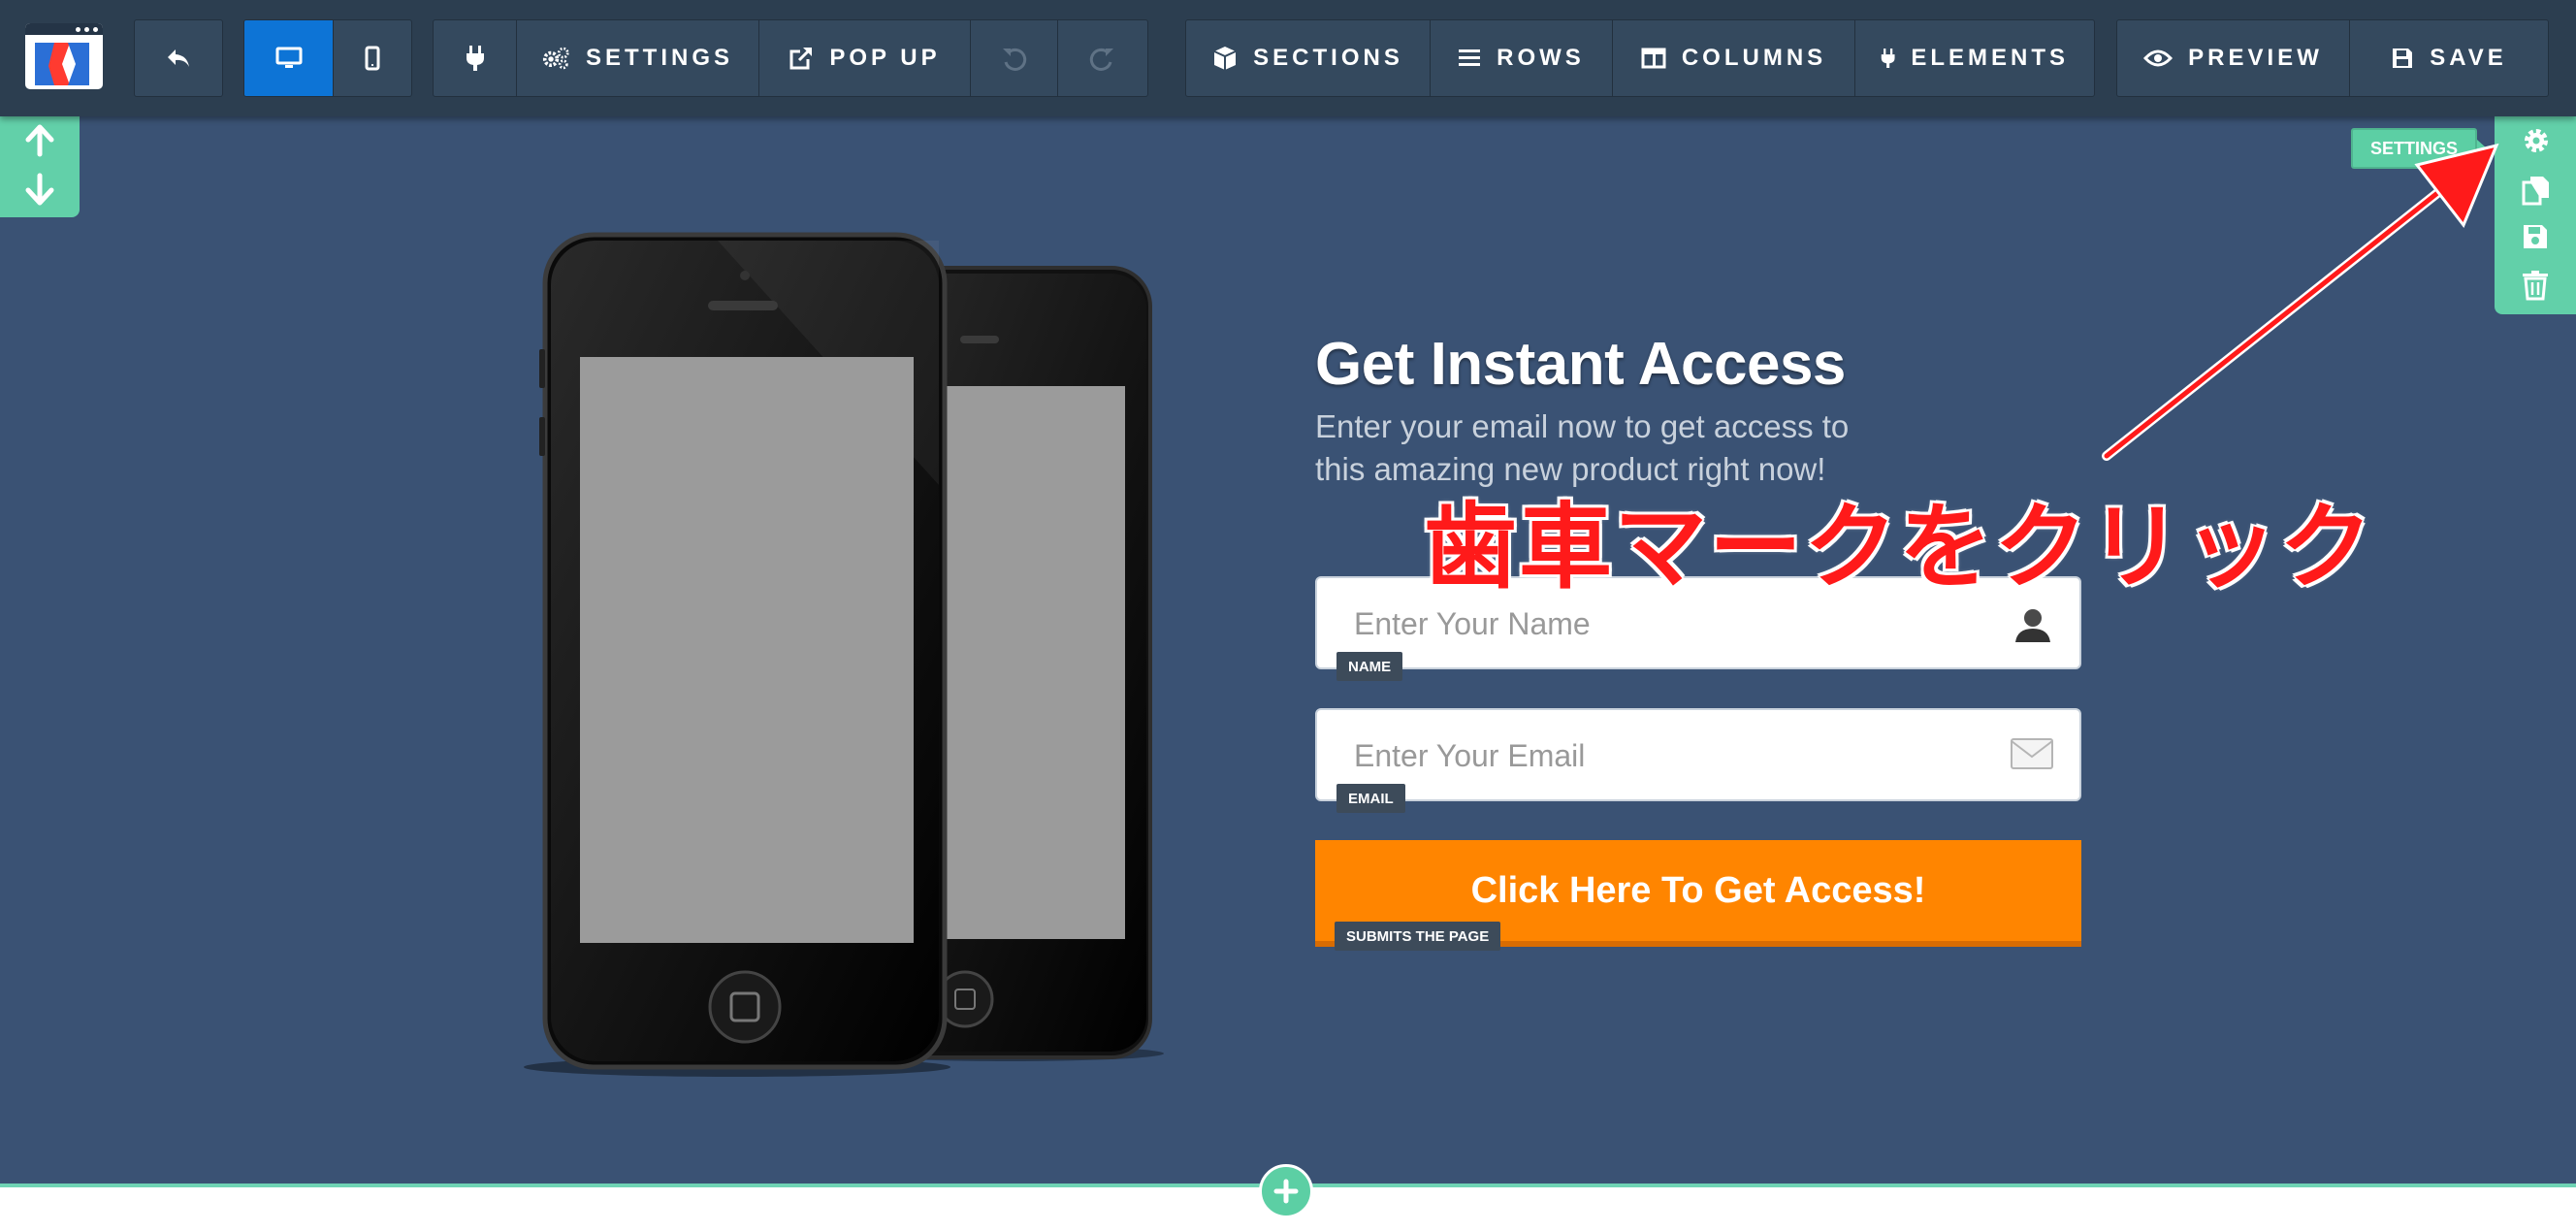 Image resolution: width=2576 pixels, height=1232 pixels. I want to click on preview-button: PREVIEW, so click(2233, 58).